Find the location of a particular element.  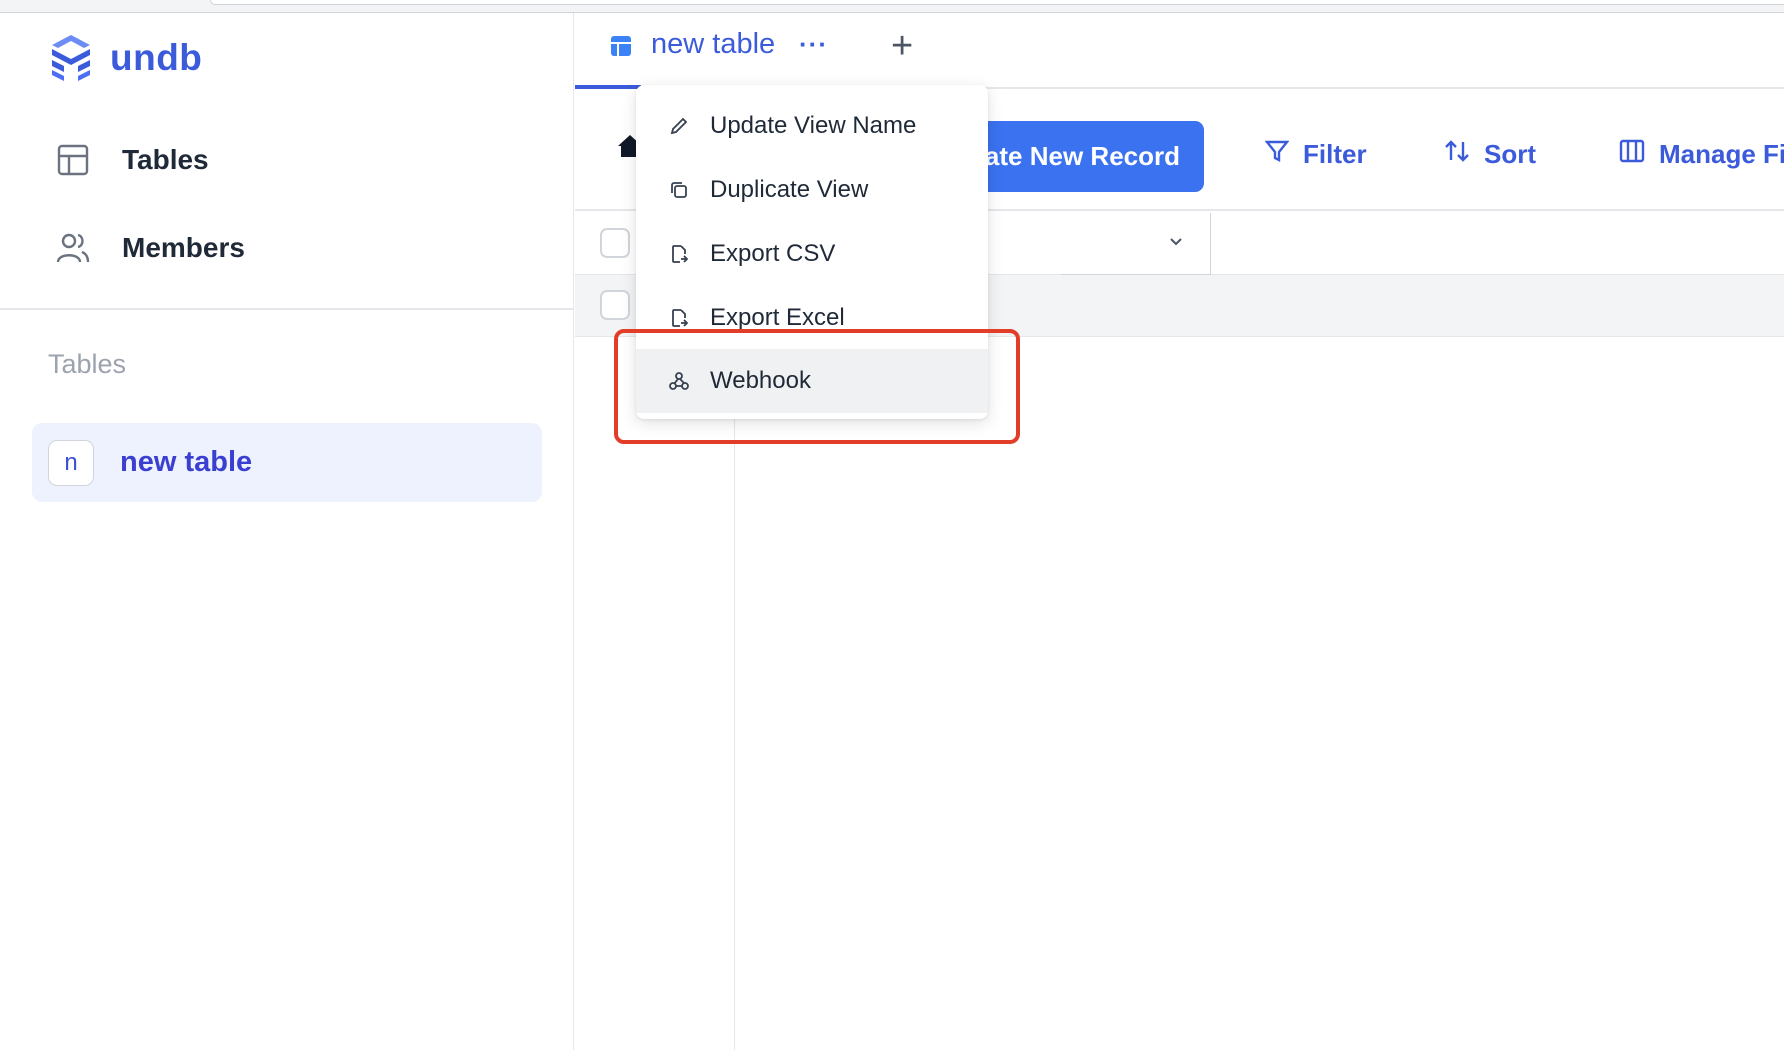

chevron-down-icon is located at coordinates (1176, 243).